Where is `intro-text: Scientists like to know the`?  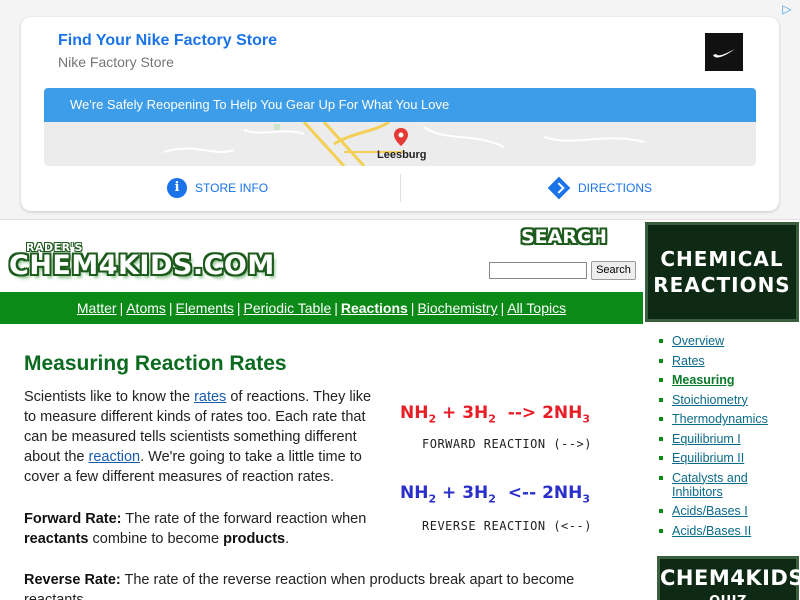 intro-text: Scientists like to know the is located at coordinates (109, 397).